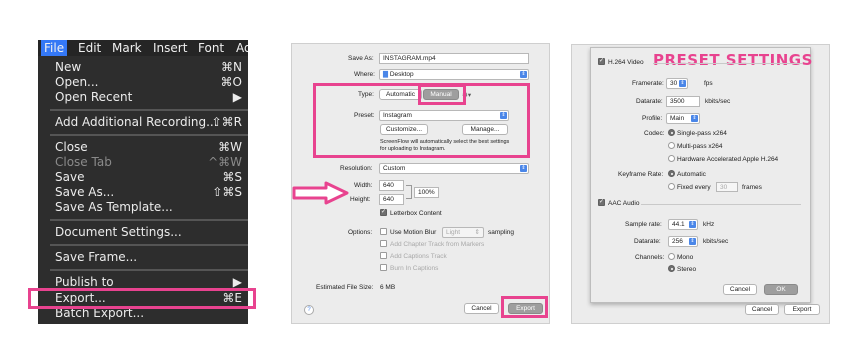  What do you see at coordinates (677, 241) in the screenshot?
I see `audio-datarate-value: 256` at bounding box center [677, 241].